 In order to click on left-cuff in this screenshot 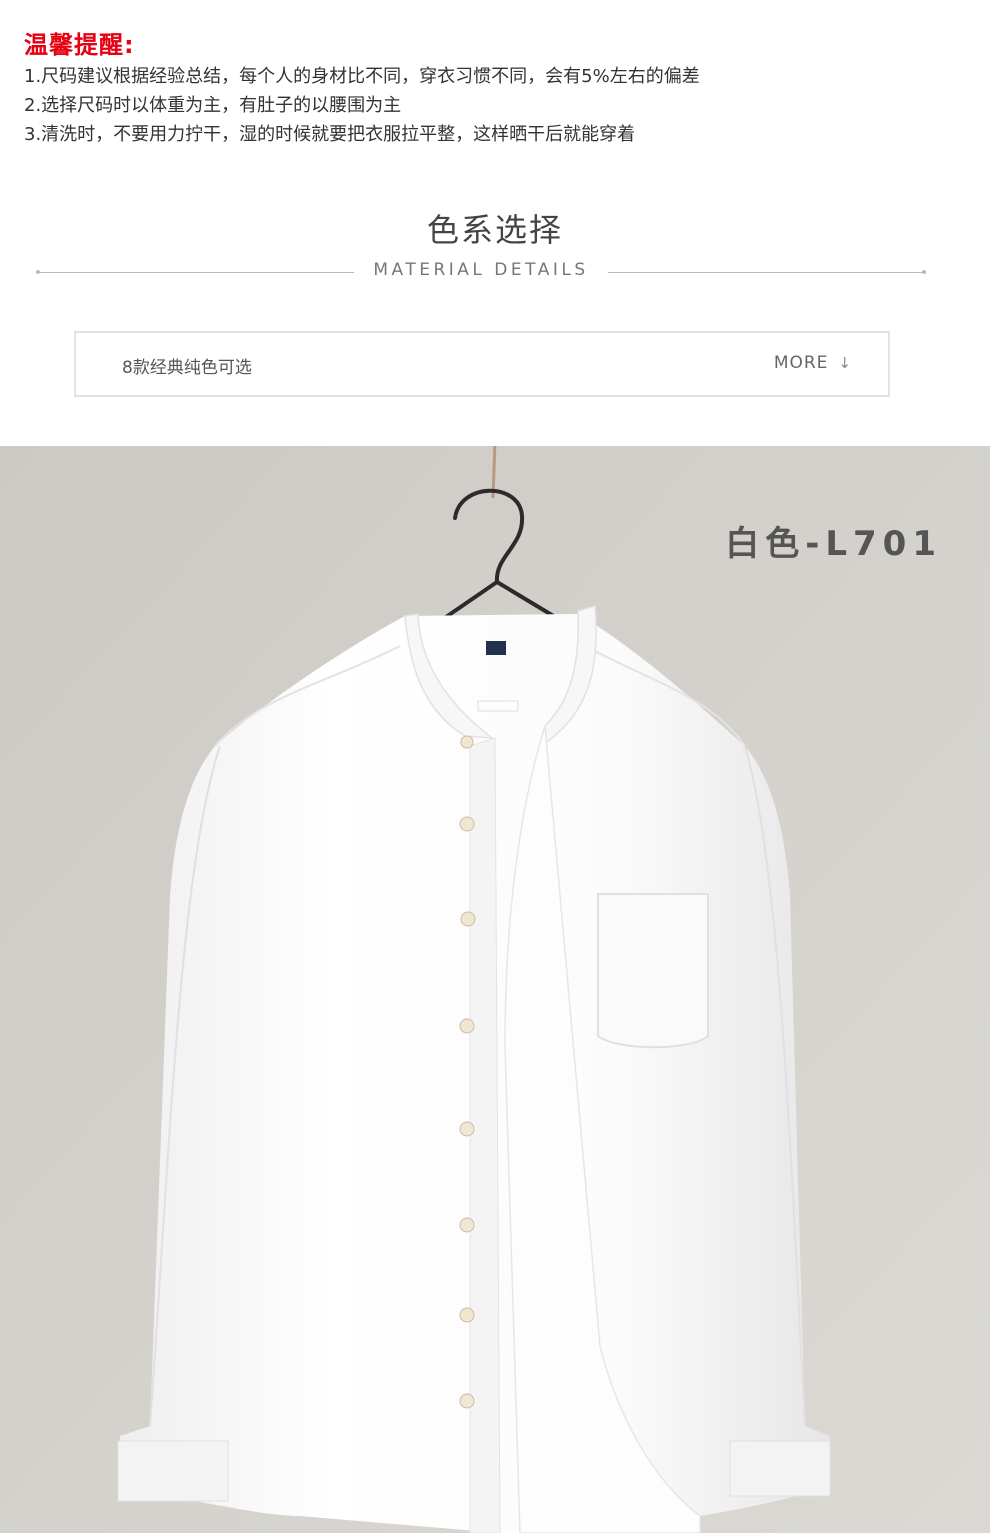, I will do `click(173, 1471)`.